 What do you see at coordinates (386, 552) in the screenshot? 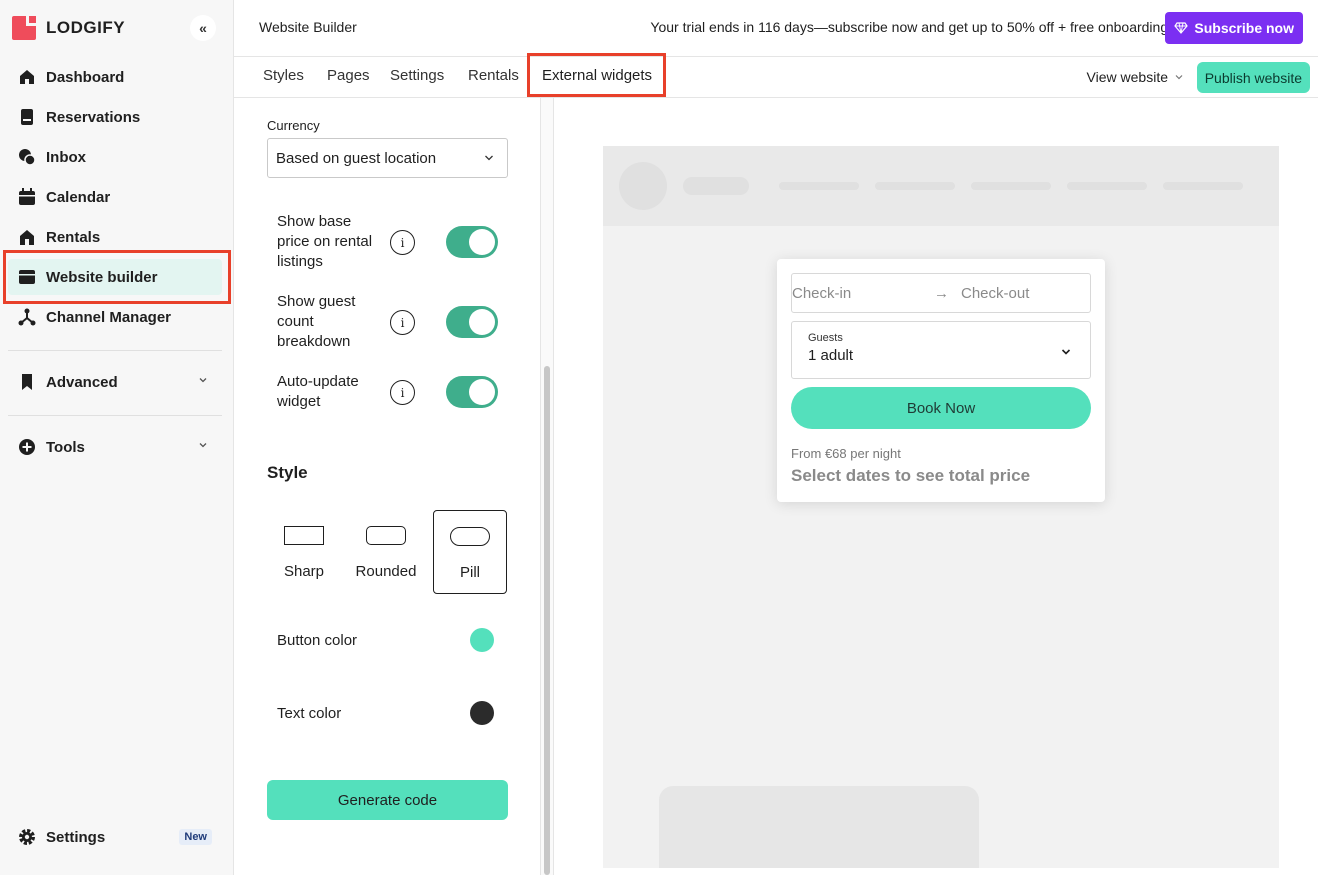
I see `style-option-rounded: Rounded` at bounding box center [386, 552].